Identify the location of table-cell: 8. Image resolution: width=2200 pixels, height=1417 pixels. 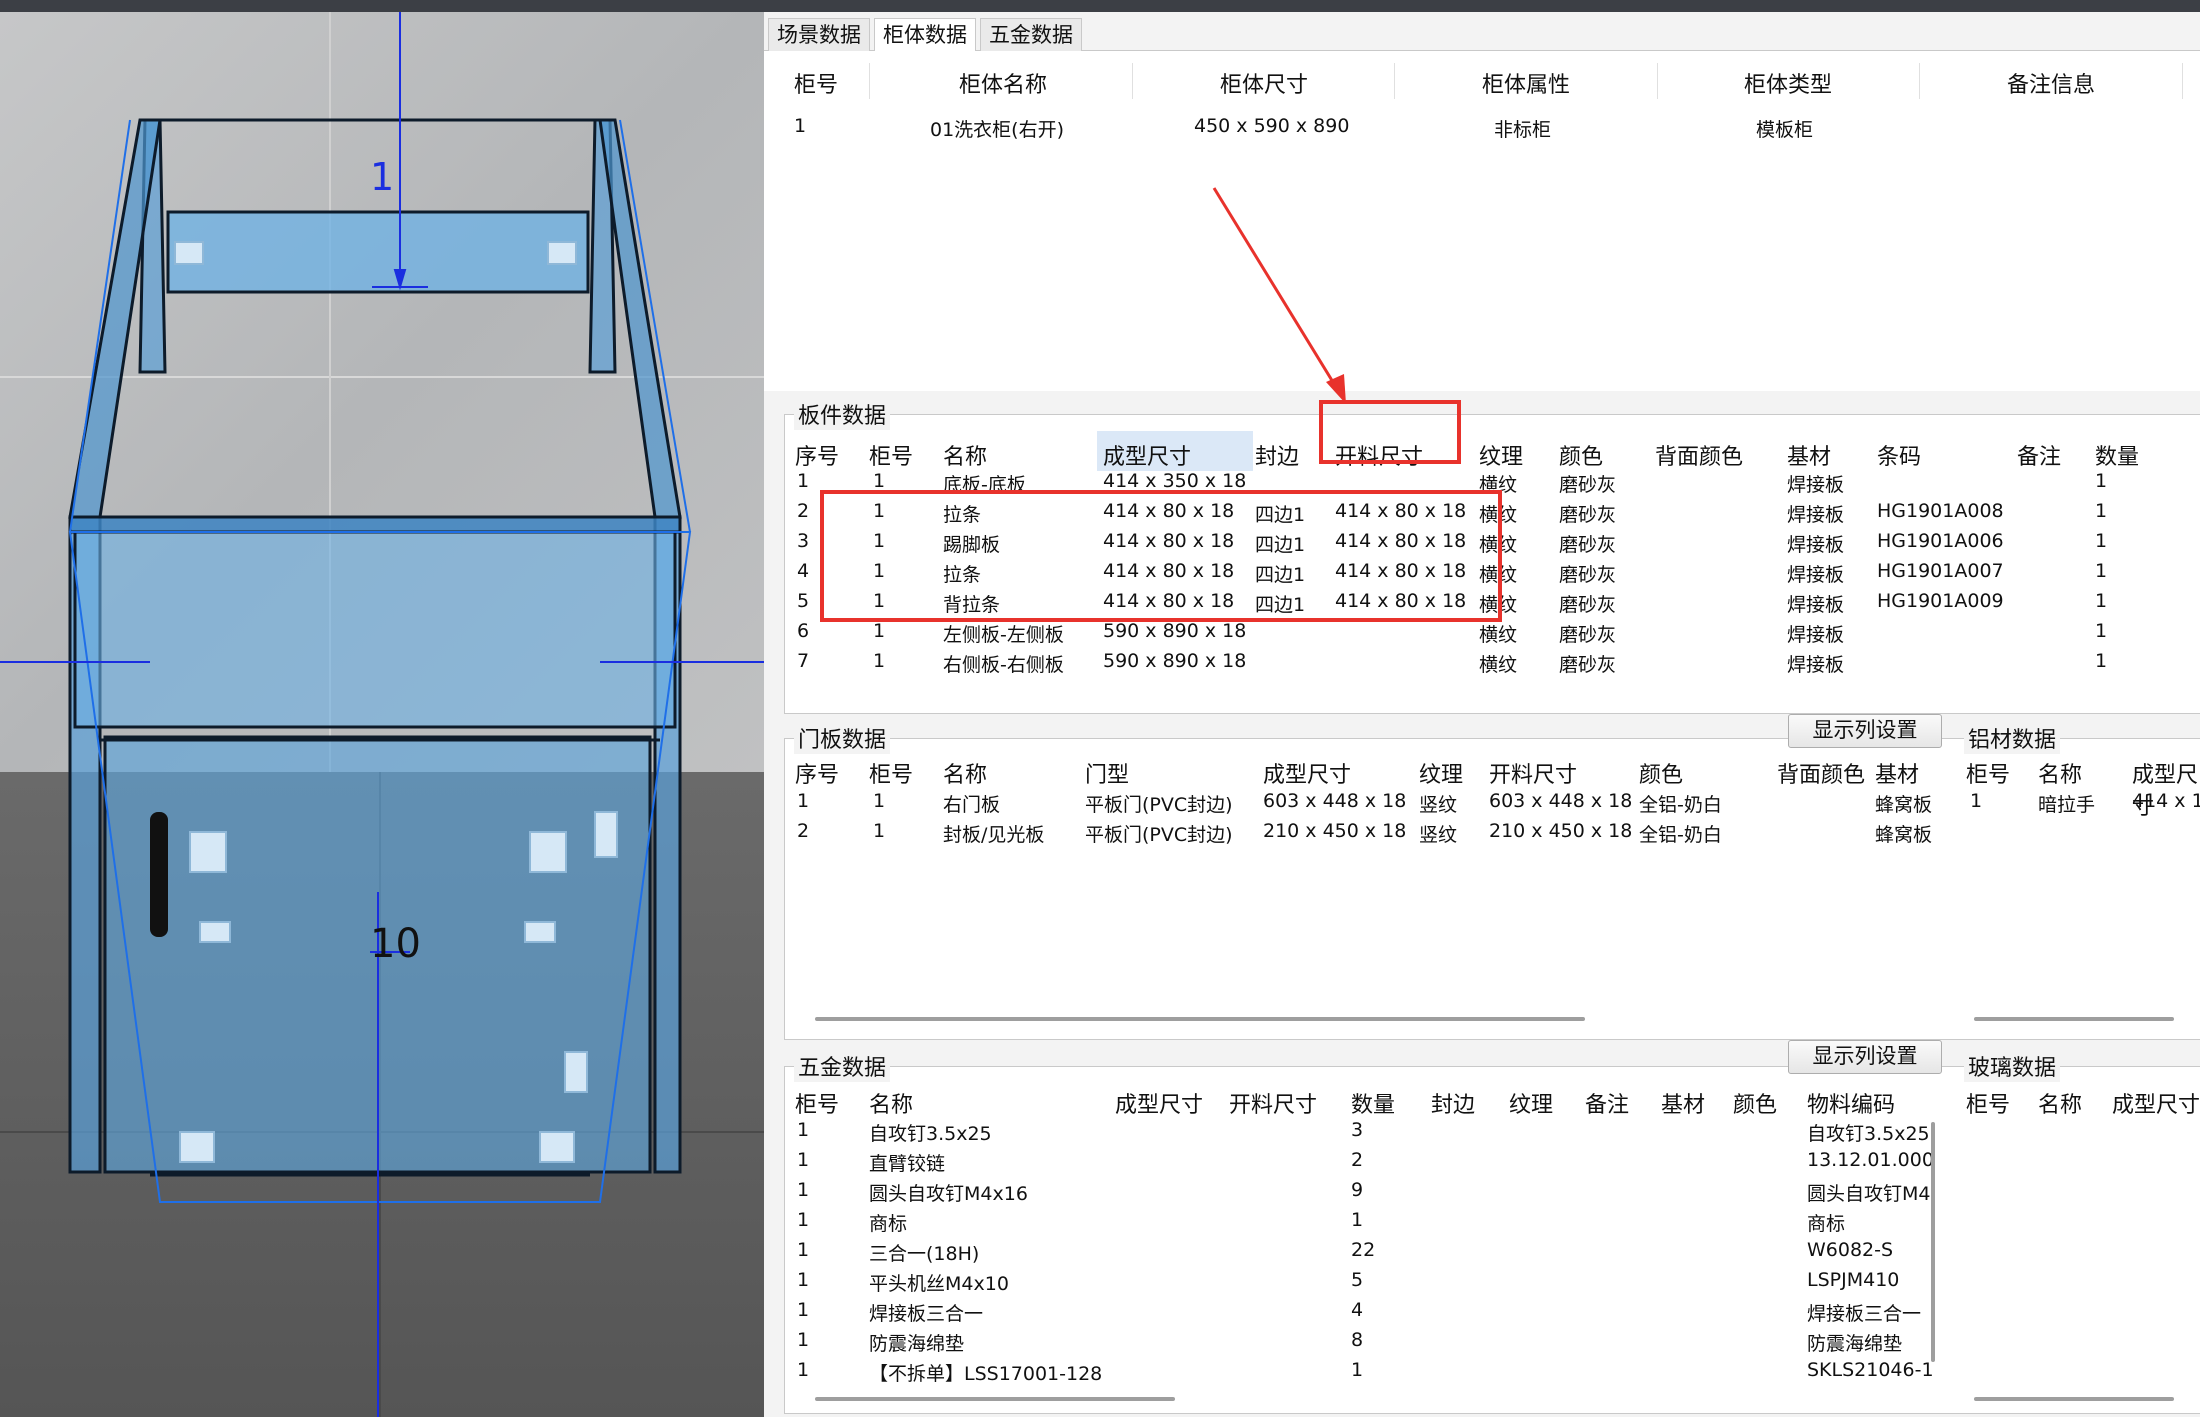
(1357, 1340).